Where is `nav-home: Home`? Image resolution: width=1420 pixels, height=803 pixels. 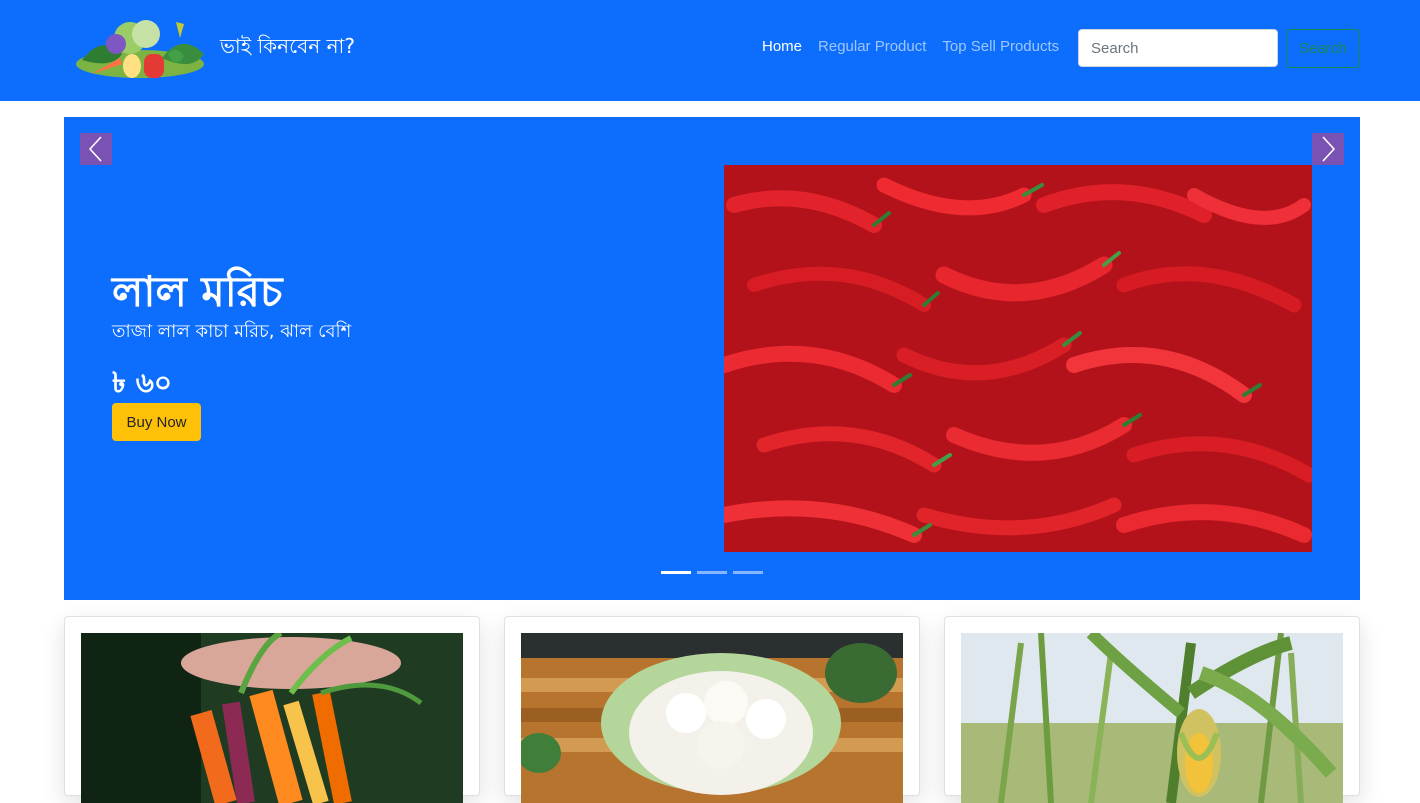
nav-home: Home is located at coordinates (782, 46).